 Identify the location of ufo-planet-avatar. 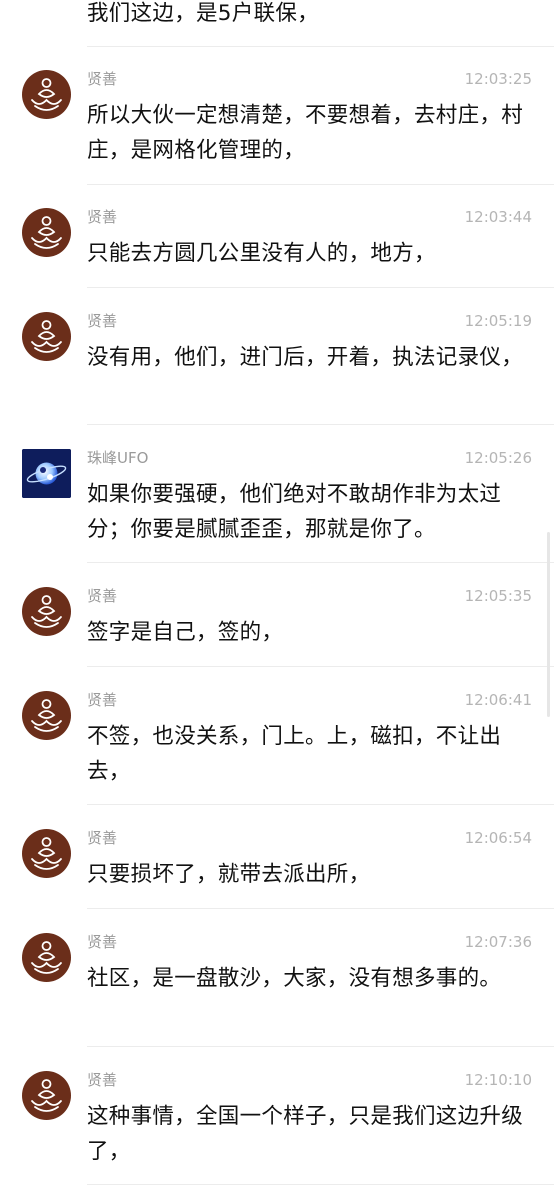
(46, 473).